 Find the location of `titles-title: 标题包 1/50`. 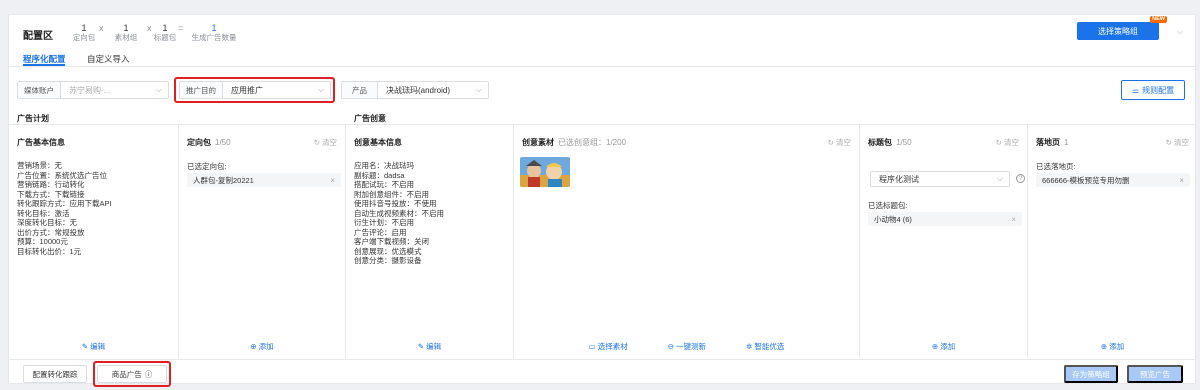

titles-title: 标题包 1/50 is located at coordinates (890, 142).